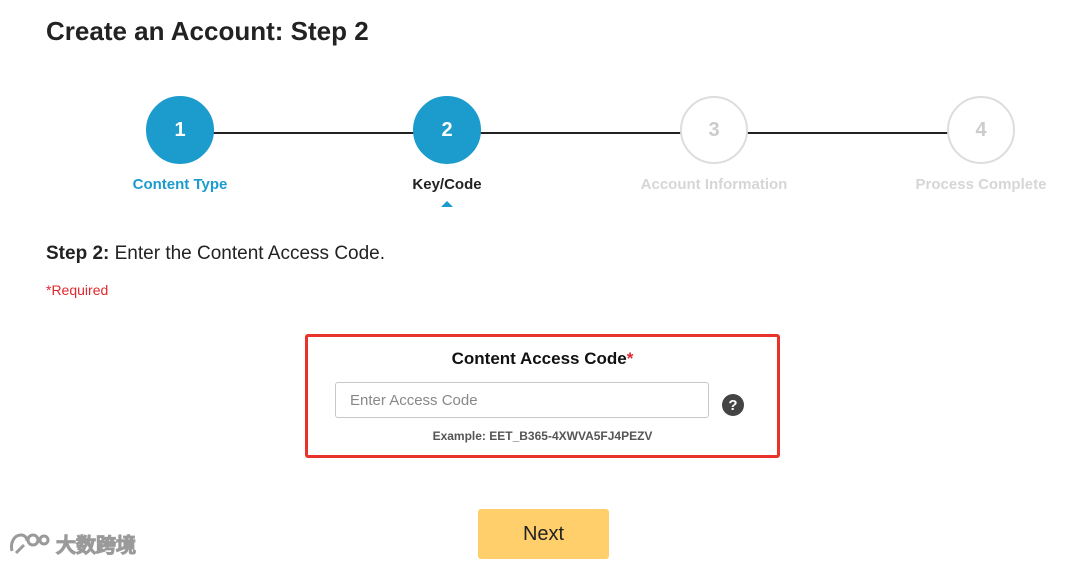 The height and width of the screenshot is (563, 1080). I want to click on watermark-logo-icon, so click(30, 543).